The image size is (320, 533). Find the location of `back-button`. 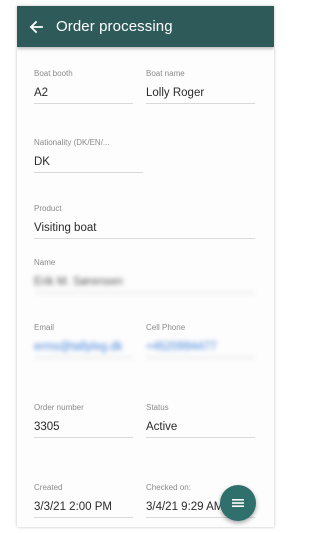

back-button is located at coordinates (36, 27).